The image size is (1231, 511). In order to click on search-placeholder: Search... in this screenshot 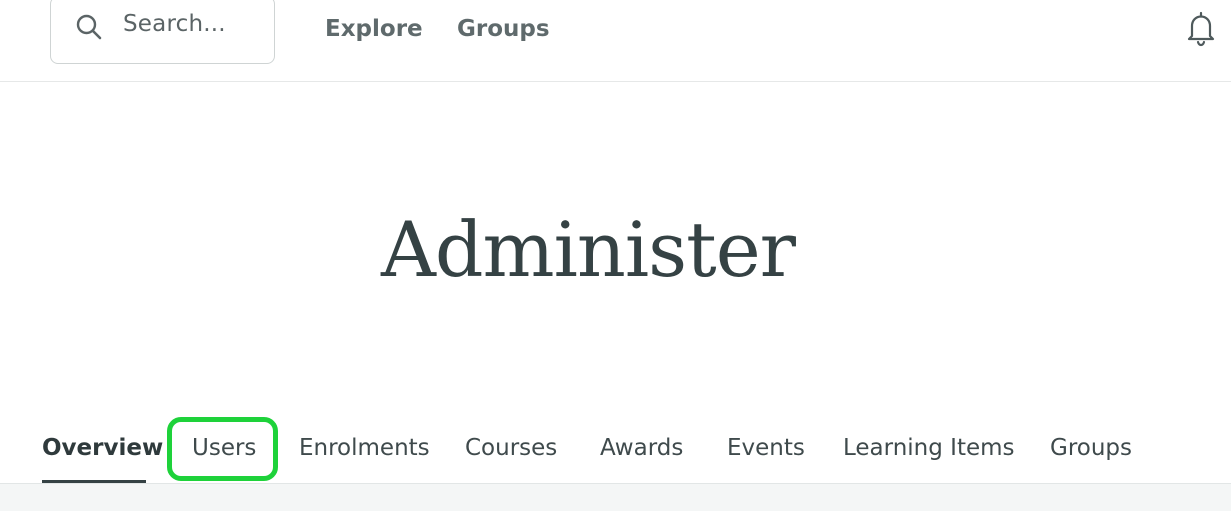, I will do `click(174, 24)`.